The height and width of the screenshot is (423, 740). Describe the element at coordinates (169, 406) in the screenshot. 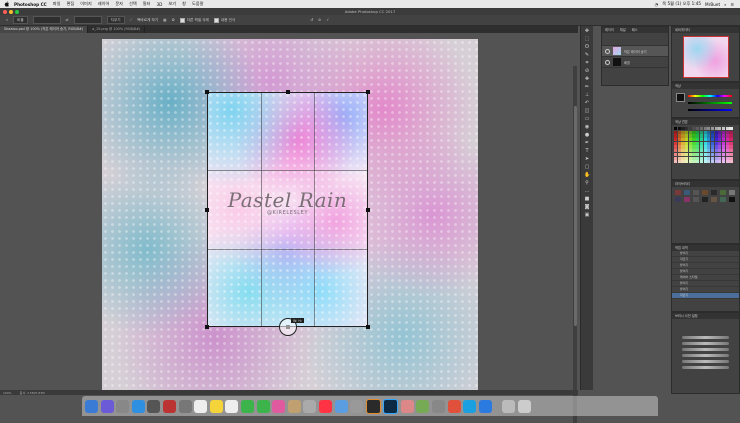

I see `acrobat-icon` at that location.